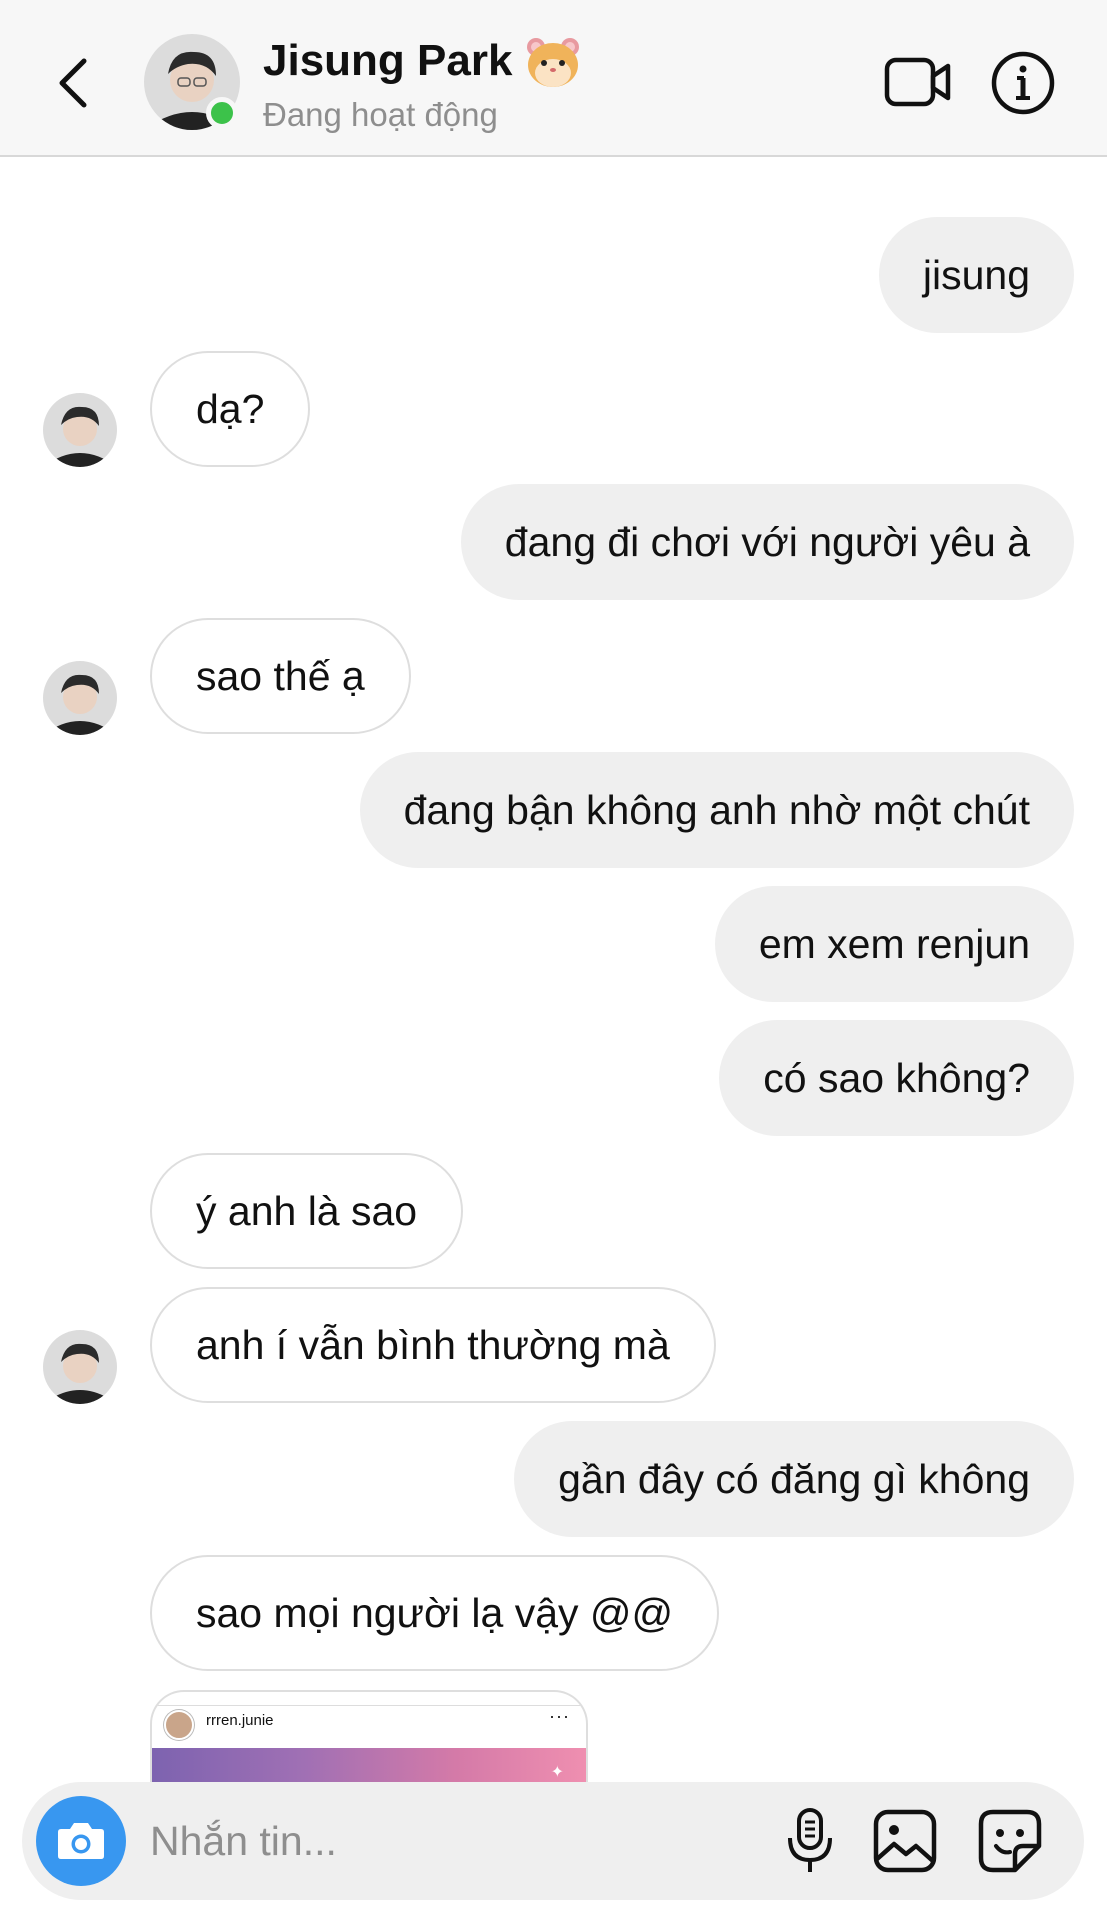 The width and height of the screenshot is (1107, 1920). I want to click on microphone-icon, so click(810, 1841).